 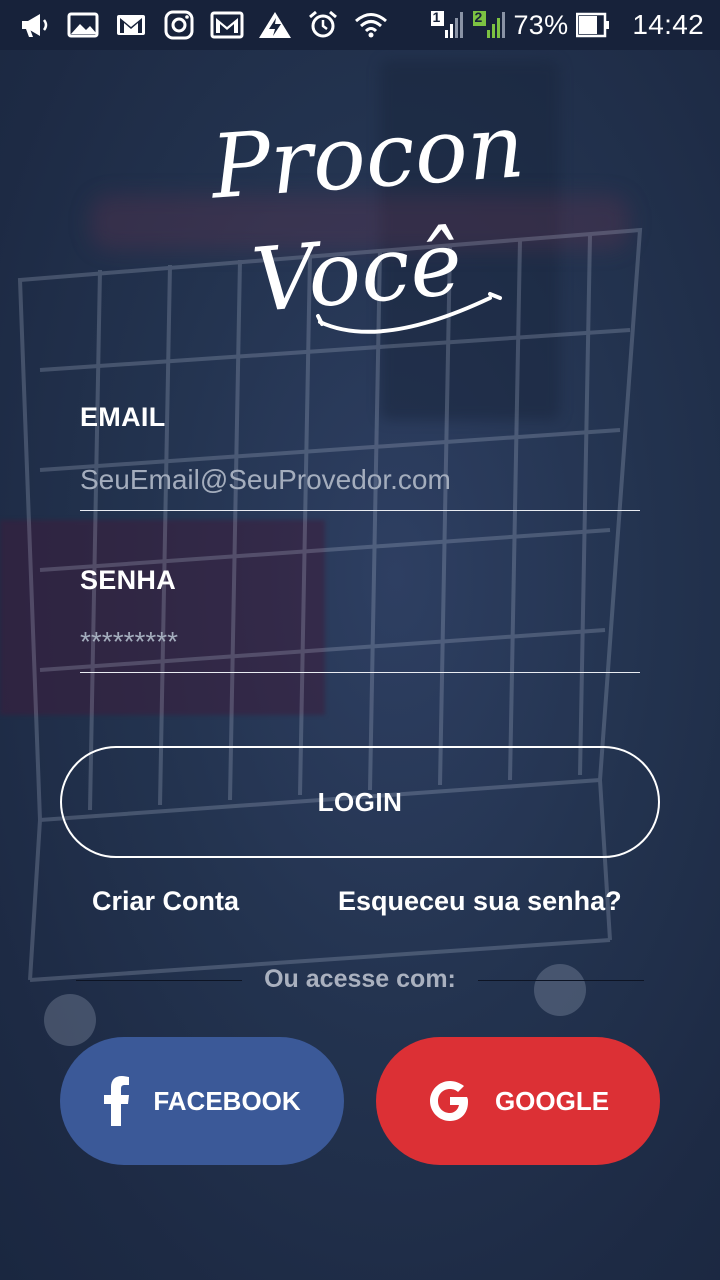 I want to click on alarm-icon, so click(x=323, y=25).